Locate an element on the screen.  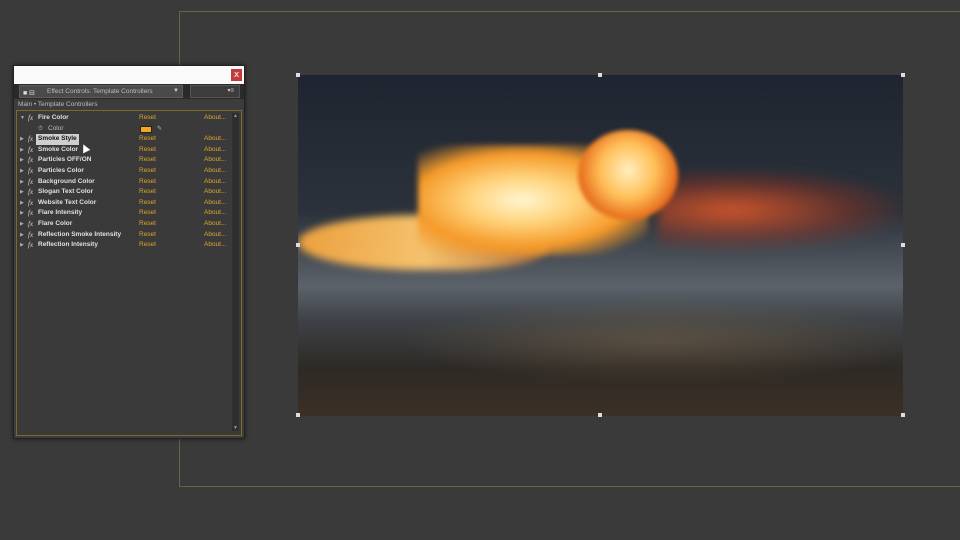
property-name: Color is located at coordinates (56, 128).